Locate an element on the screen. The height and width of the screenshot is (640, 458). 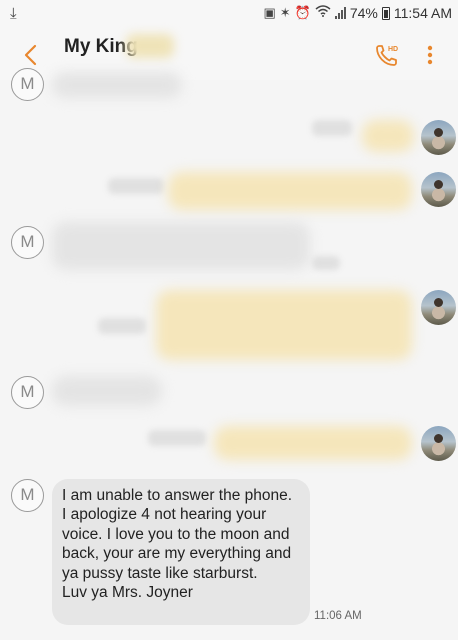
bluetooth-icon: ✶ is located at coordinates (285, 12).